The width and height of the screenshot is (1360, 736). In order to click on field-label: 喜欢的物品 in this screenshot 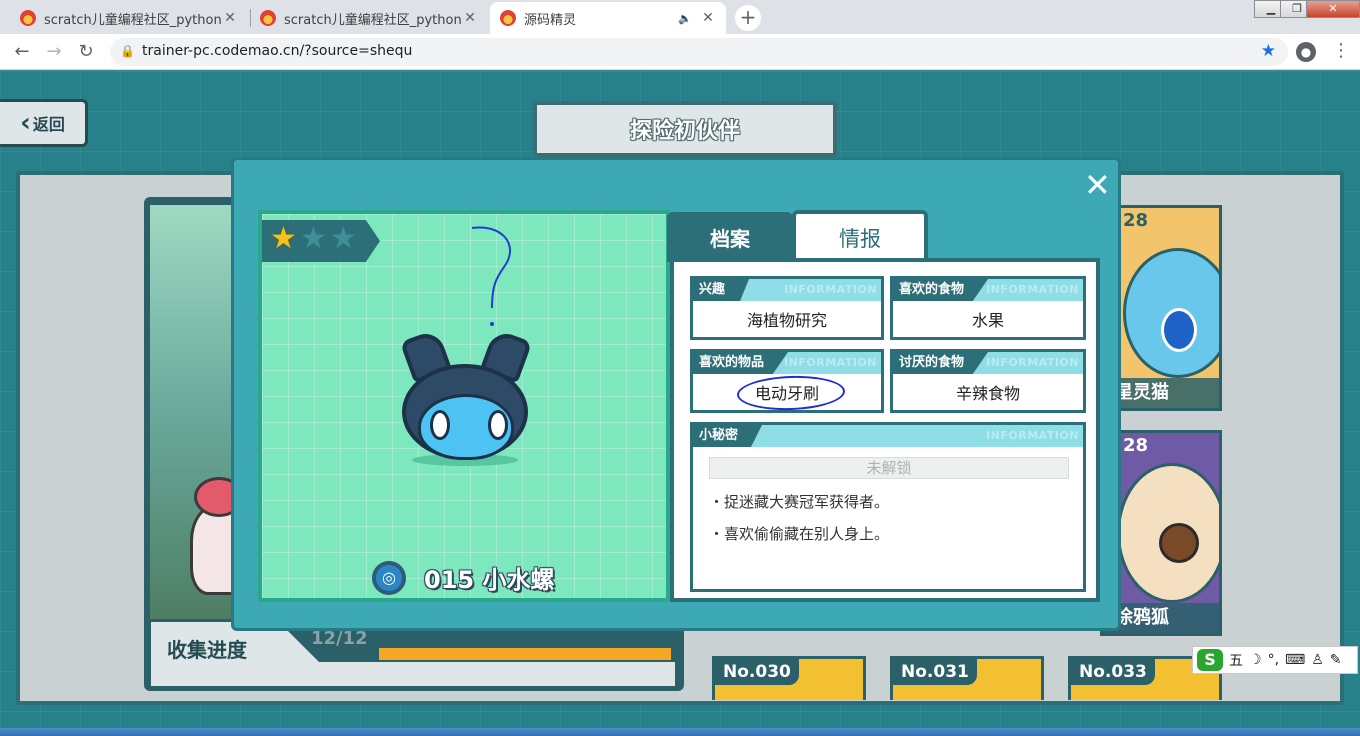, I will do `click(741, 363)`.